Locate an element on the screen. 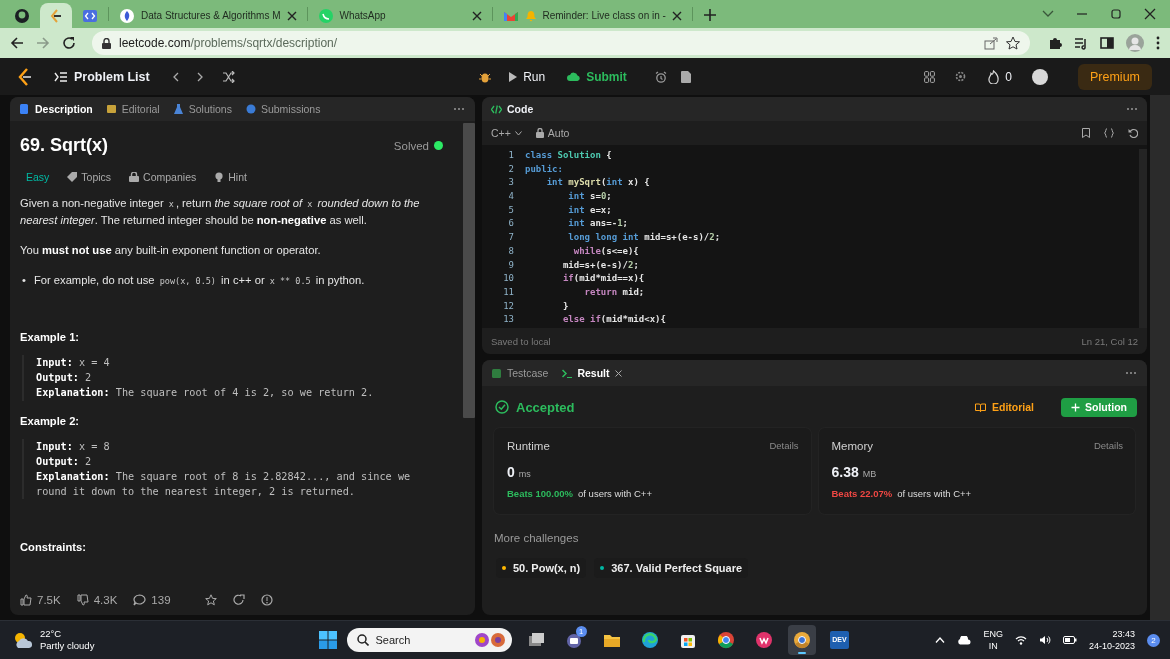 This screenshot has height=659, width=1170. example-title: Example 2: is located at coordinates (50, 420).